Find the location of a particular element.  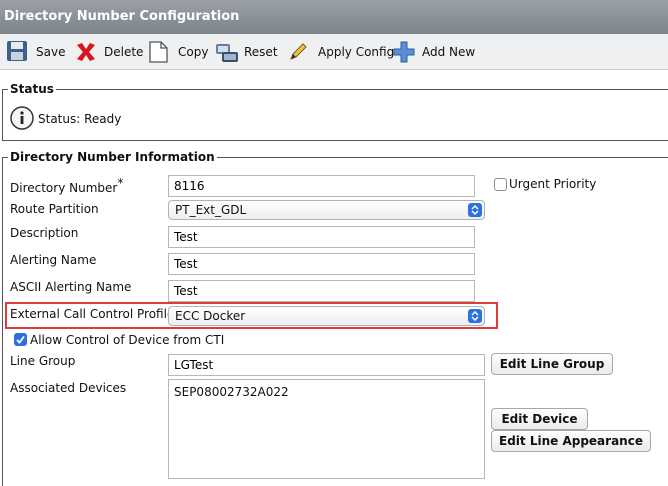

copy-label: Copy is located at coordinates (193, 52).